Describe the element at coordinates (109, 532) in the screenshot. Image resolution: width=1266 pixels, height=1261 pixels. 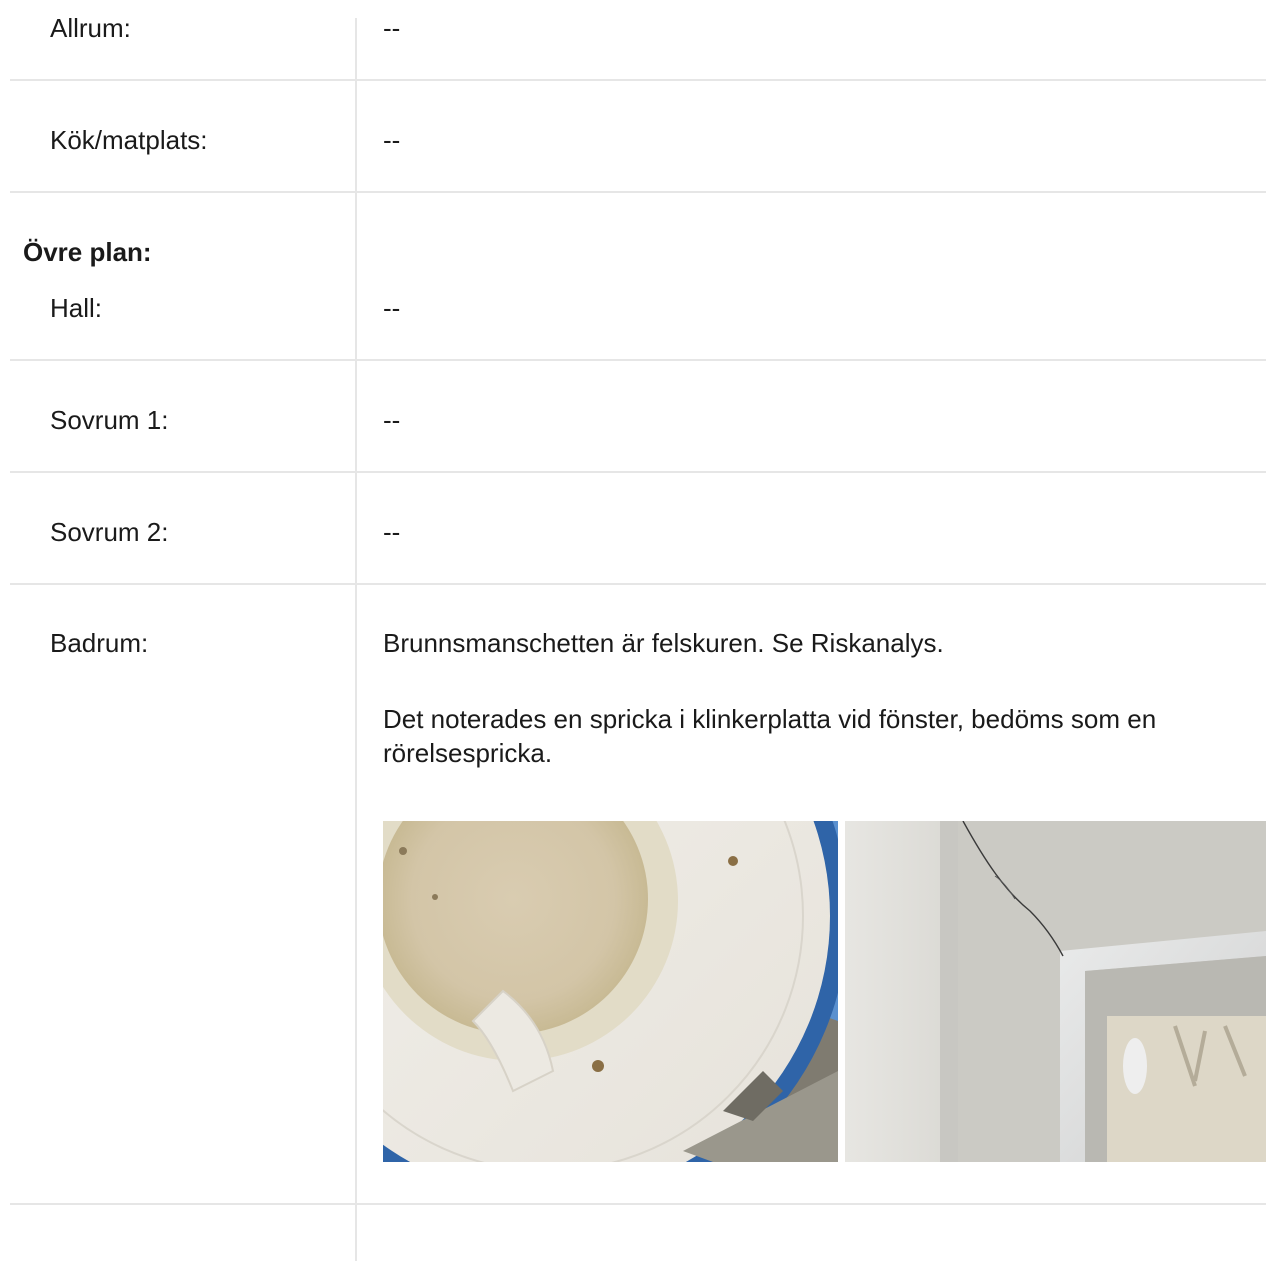
I see `row-label-sovrum-2: Sovrum 2:` at that location.